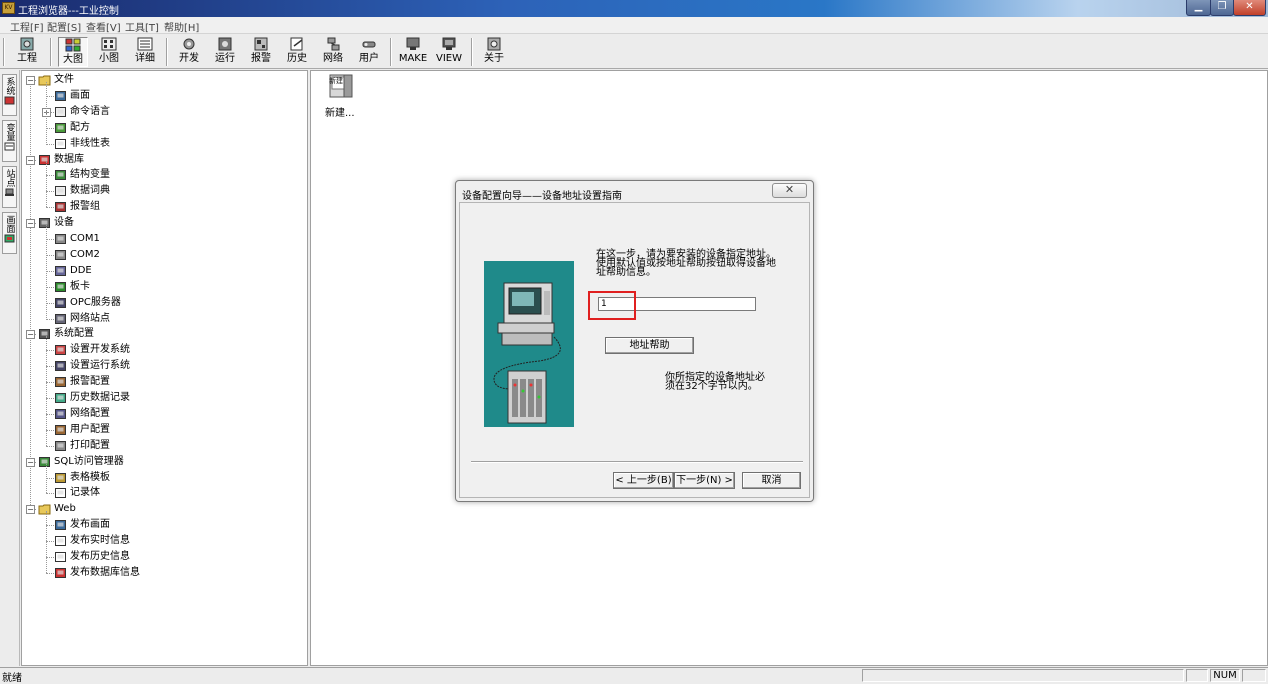  I want to click on vtab-variable: 变量, so click(9, 141).